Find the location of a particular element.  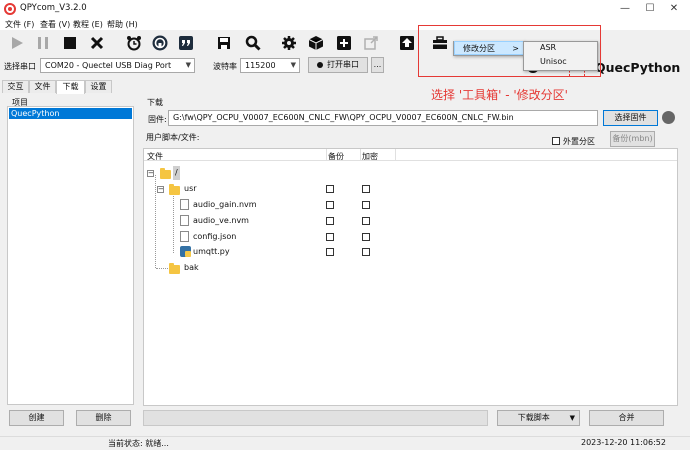

close-window-icon: ✕ is located at coordinates (674, 9).